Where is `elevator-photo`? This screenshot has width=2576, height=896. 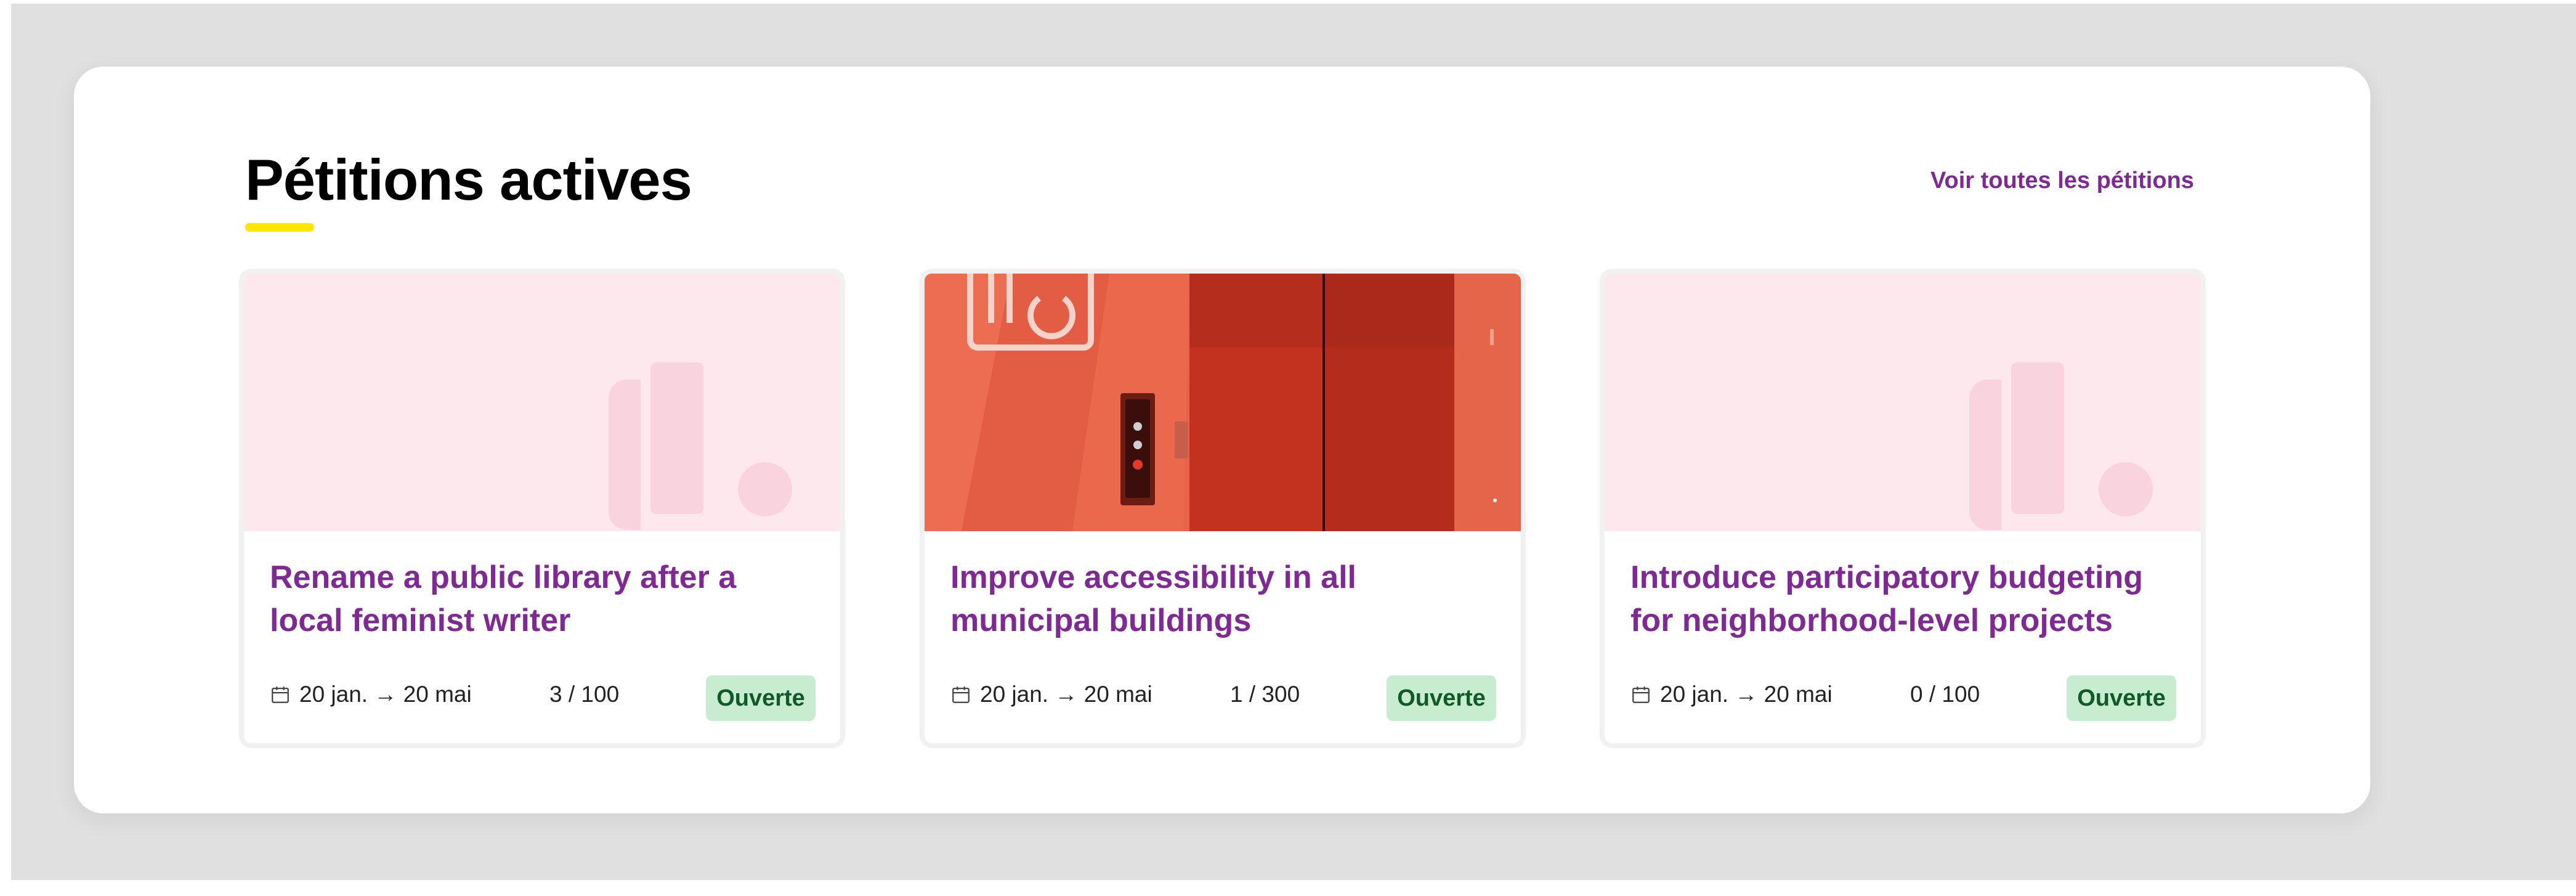
elevator-photo is located at coordinates (1223, 402).